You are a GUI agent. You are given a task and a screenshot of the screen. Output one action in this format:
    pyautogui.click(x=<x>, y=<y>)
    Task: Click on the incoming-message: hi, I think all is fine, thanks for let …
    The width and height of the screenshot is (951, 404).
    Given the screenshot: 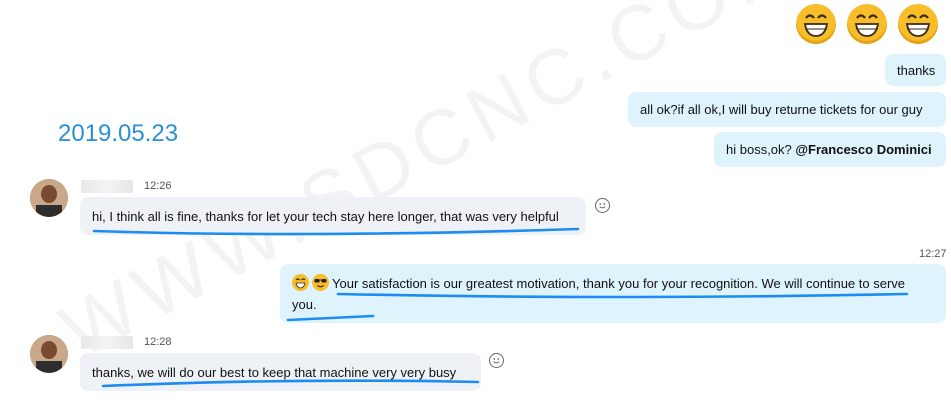 What is the action you would take?
    pyautogui.click(x=333, y=216)
    